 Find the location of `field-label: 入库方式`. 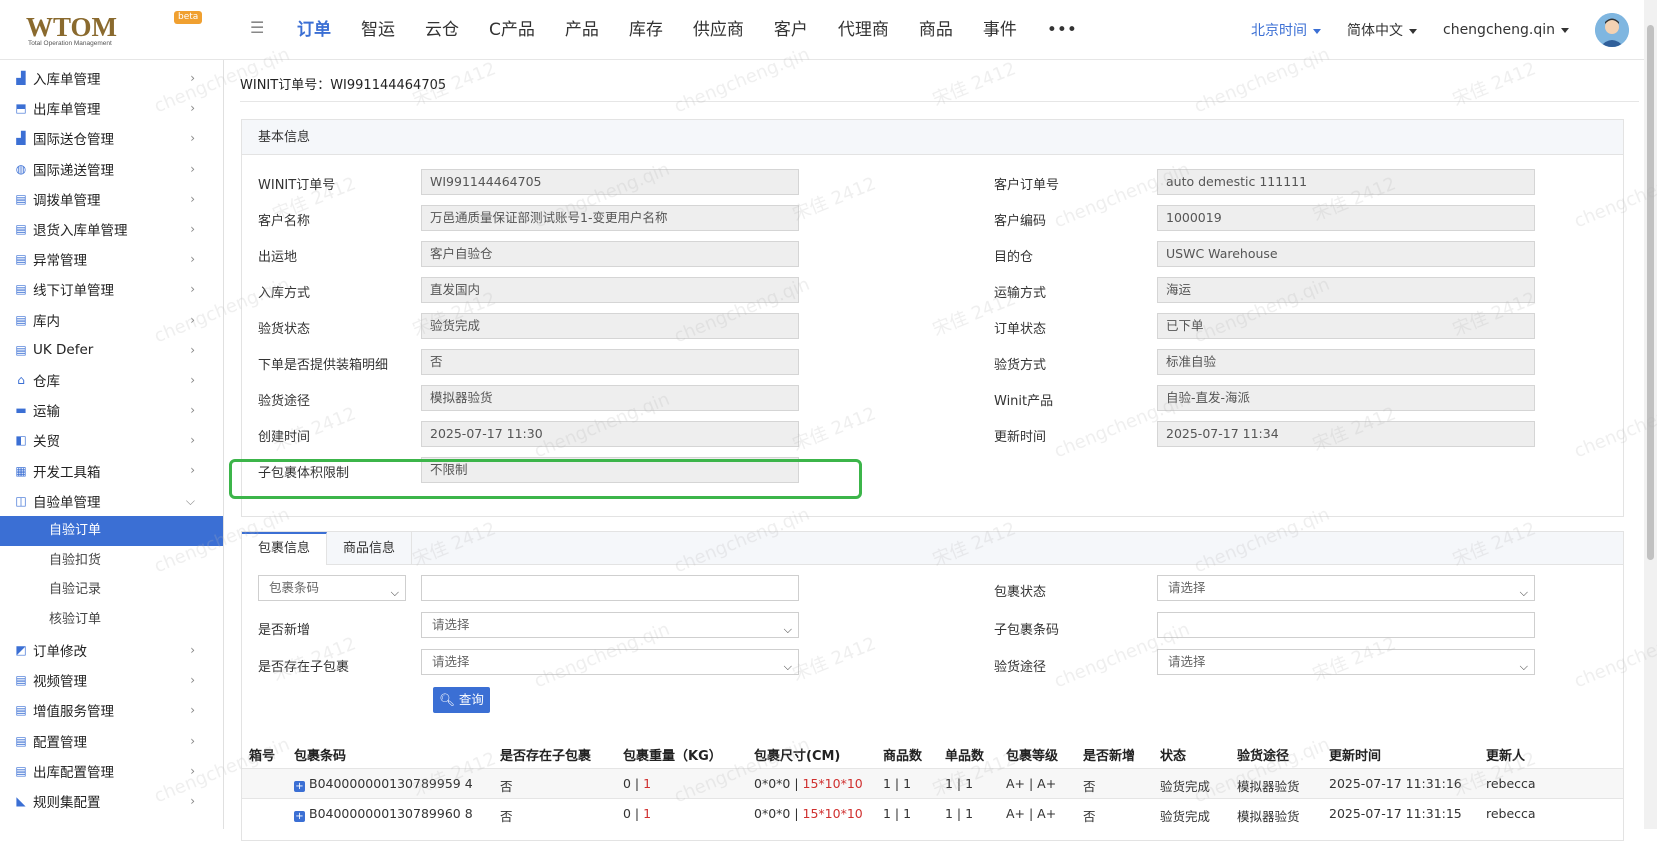

field-label: 入库方式 is located at coordinates (284, 293).